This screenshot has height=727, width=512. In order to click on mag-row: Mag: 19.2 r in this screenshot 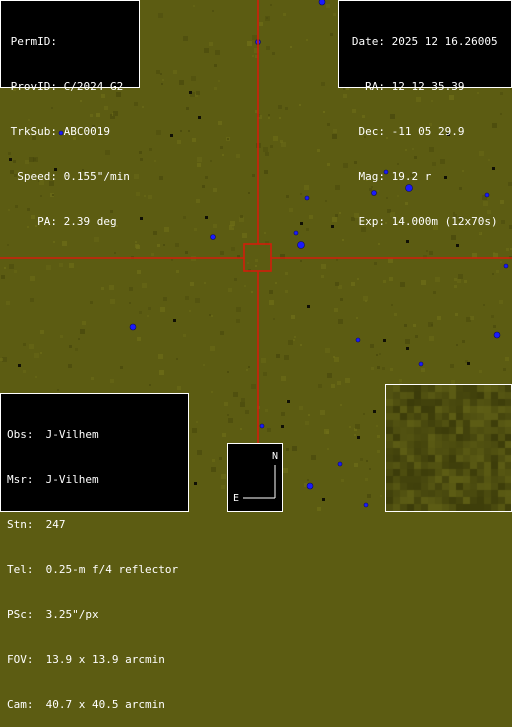, I will do `click(425, 176)`.